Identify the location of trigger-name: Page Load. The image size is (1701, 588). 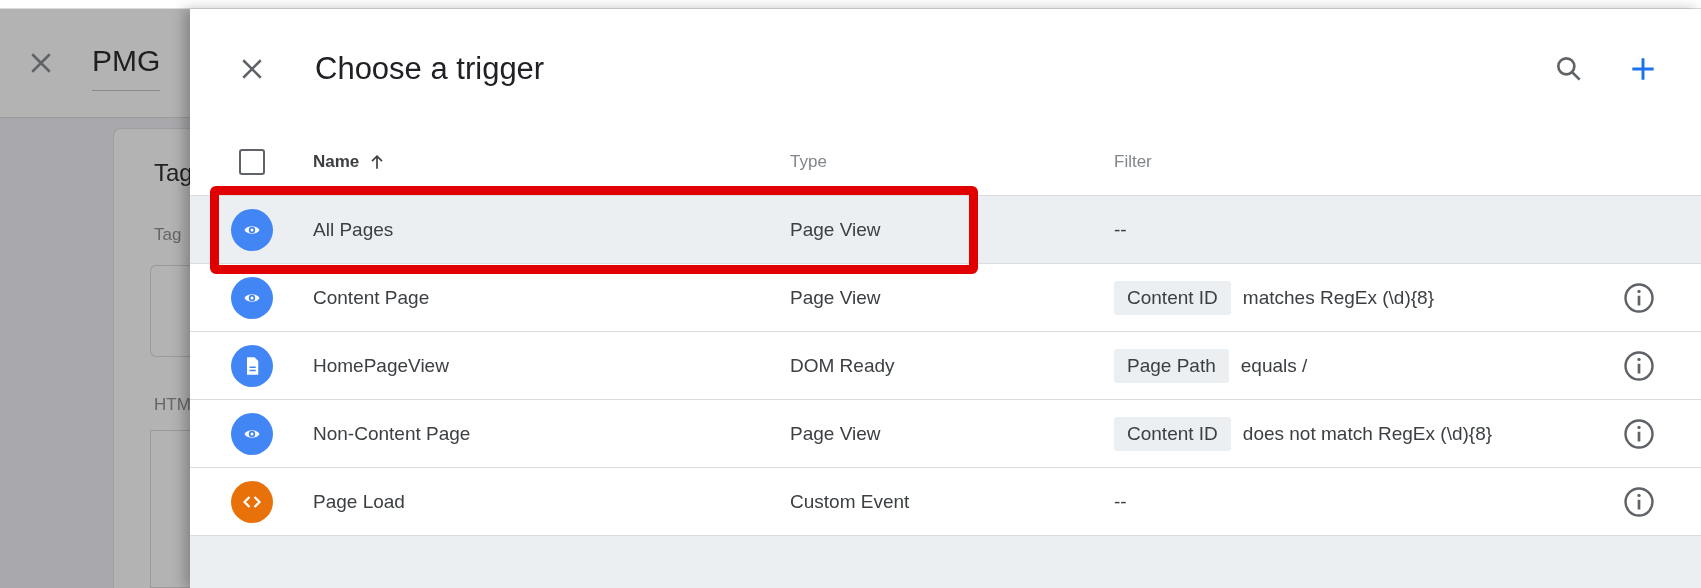
(359, 501).